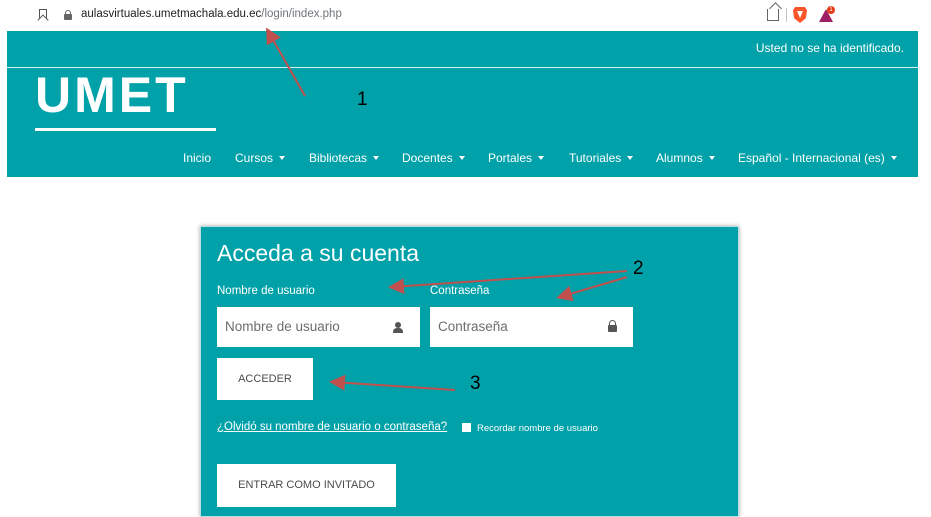 This screenshot has width=931, height=517. Describe the element at coordinates (112, 95) in the screenshot. I see `logo-text: UMET` at that location.